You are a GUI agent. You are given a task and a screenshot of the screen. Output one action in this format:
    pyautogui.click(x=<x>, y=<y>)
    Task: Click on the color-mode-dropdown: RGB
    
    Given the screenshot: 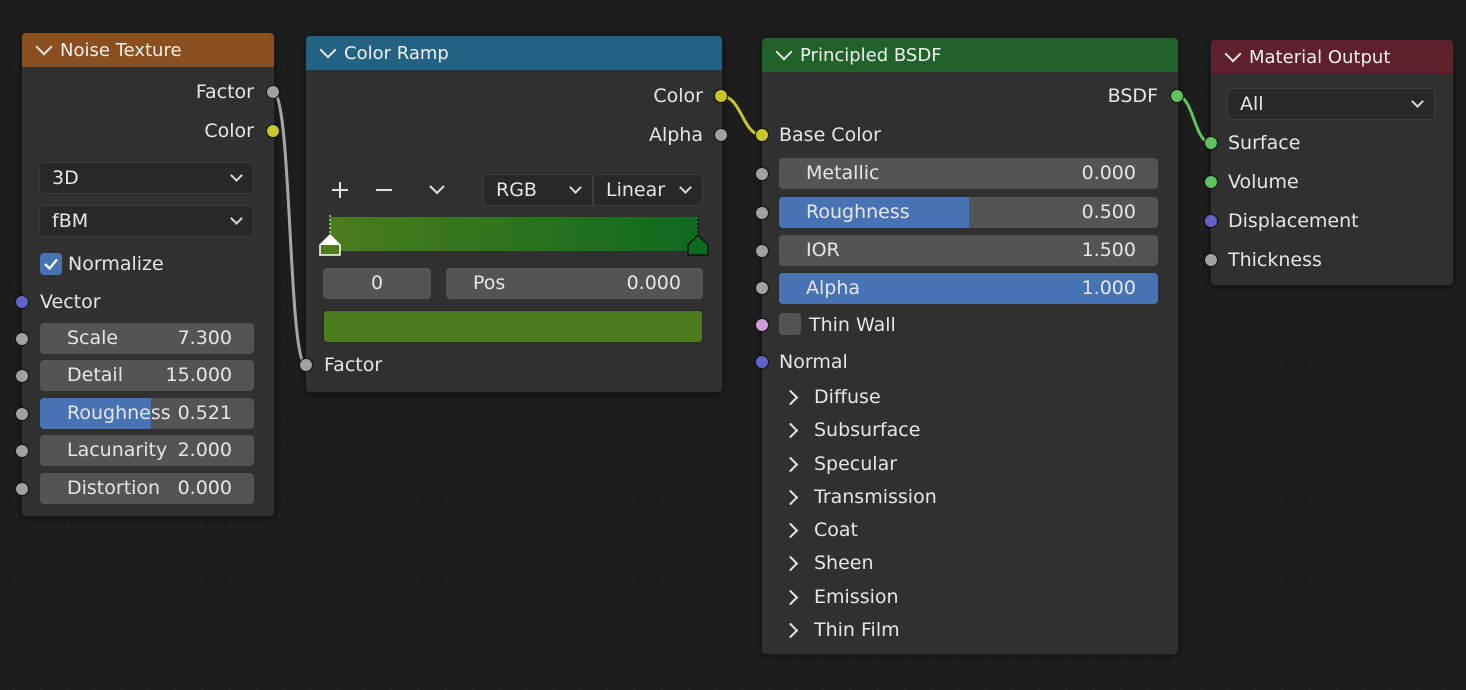 What is the action you would take?
    pyautogui.click(x=538, y=190)
    